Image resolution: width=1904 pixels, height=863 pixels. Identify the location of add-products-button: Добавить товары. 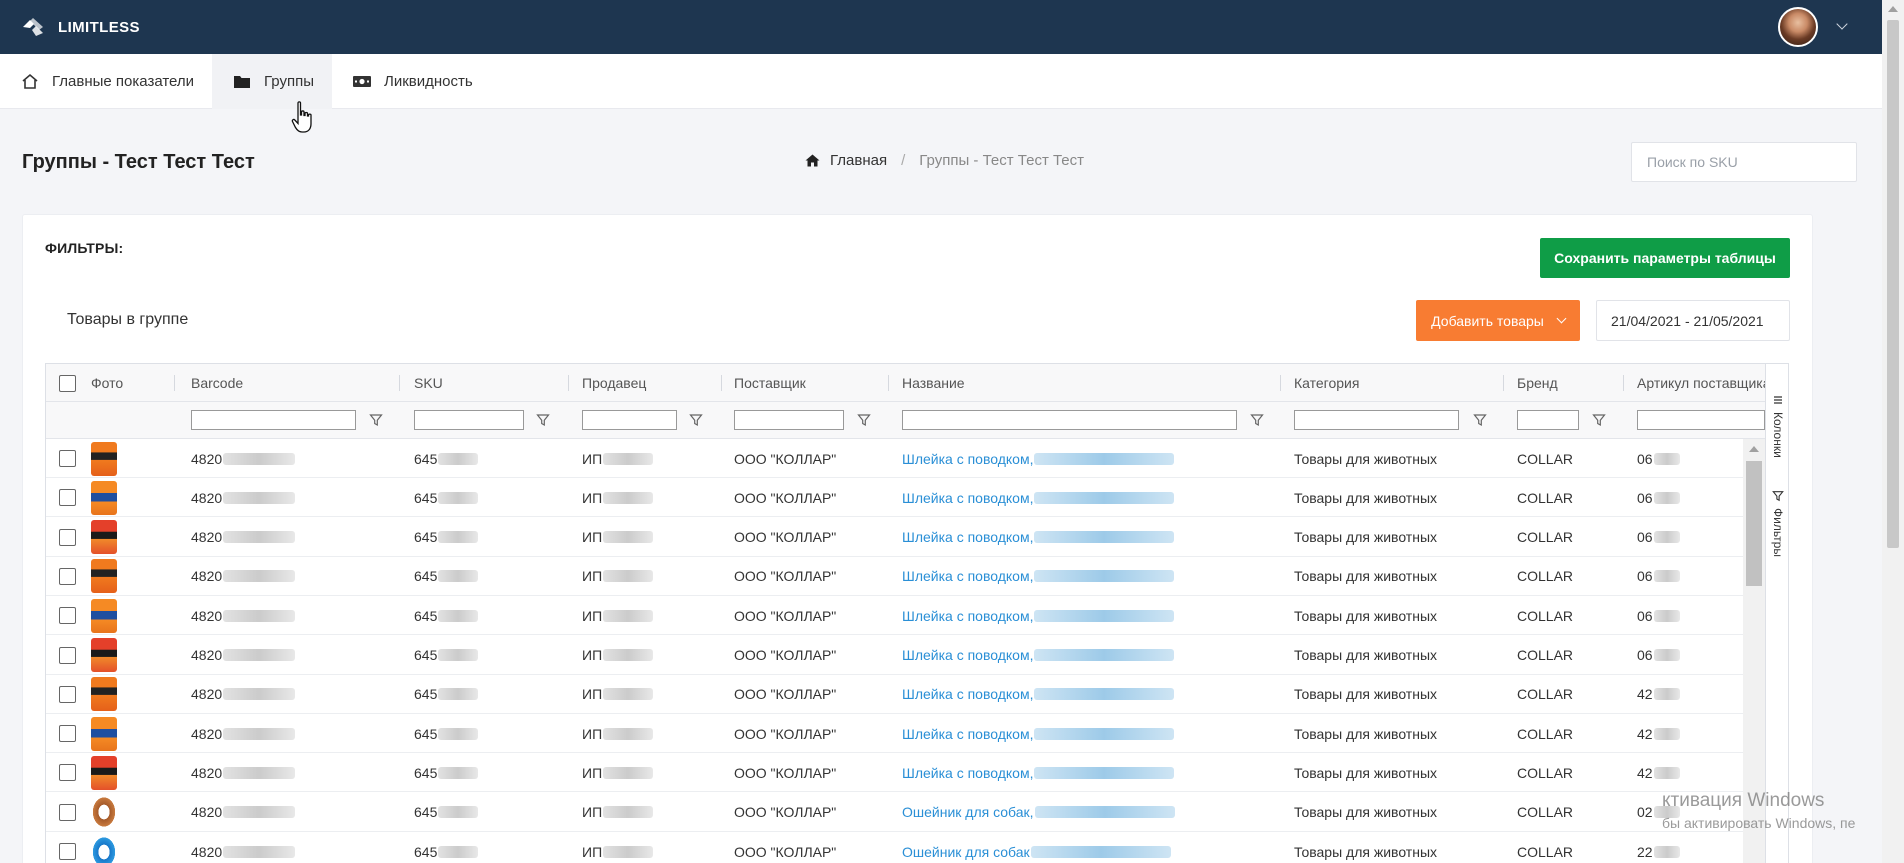
(1498, 320).